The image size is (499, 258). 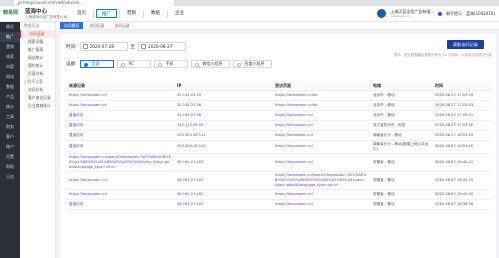 I want to click on device-option-baidu-miniapp: 百度小程序, so click(x=252, y=64).